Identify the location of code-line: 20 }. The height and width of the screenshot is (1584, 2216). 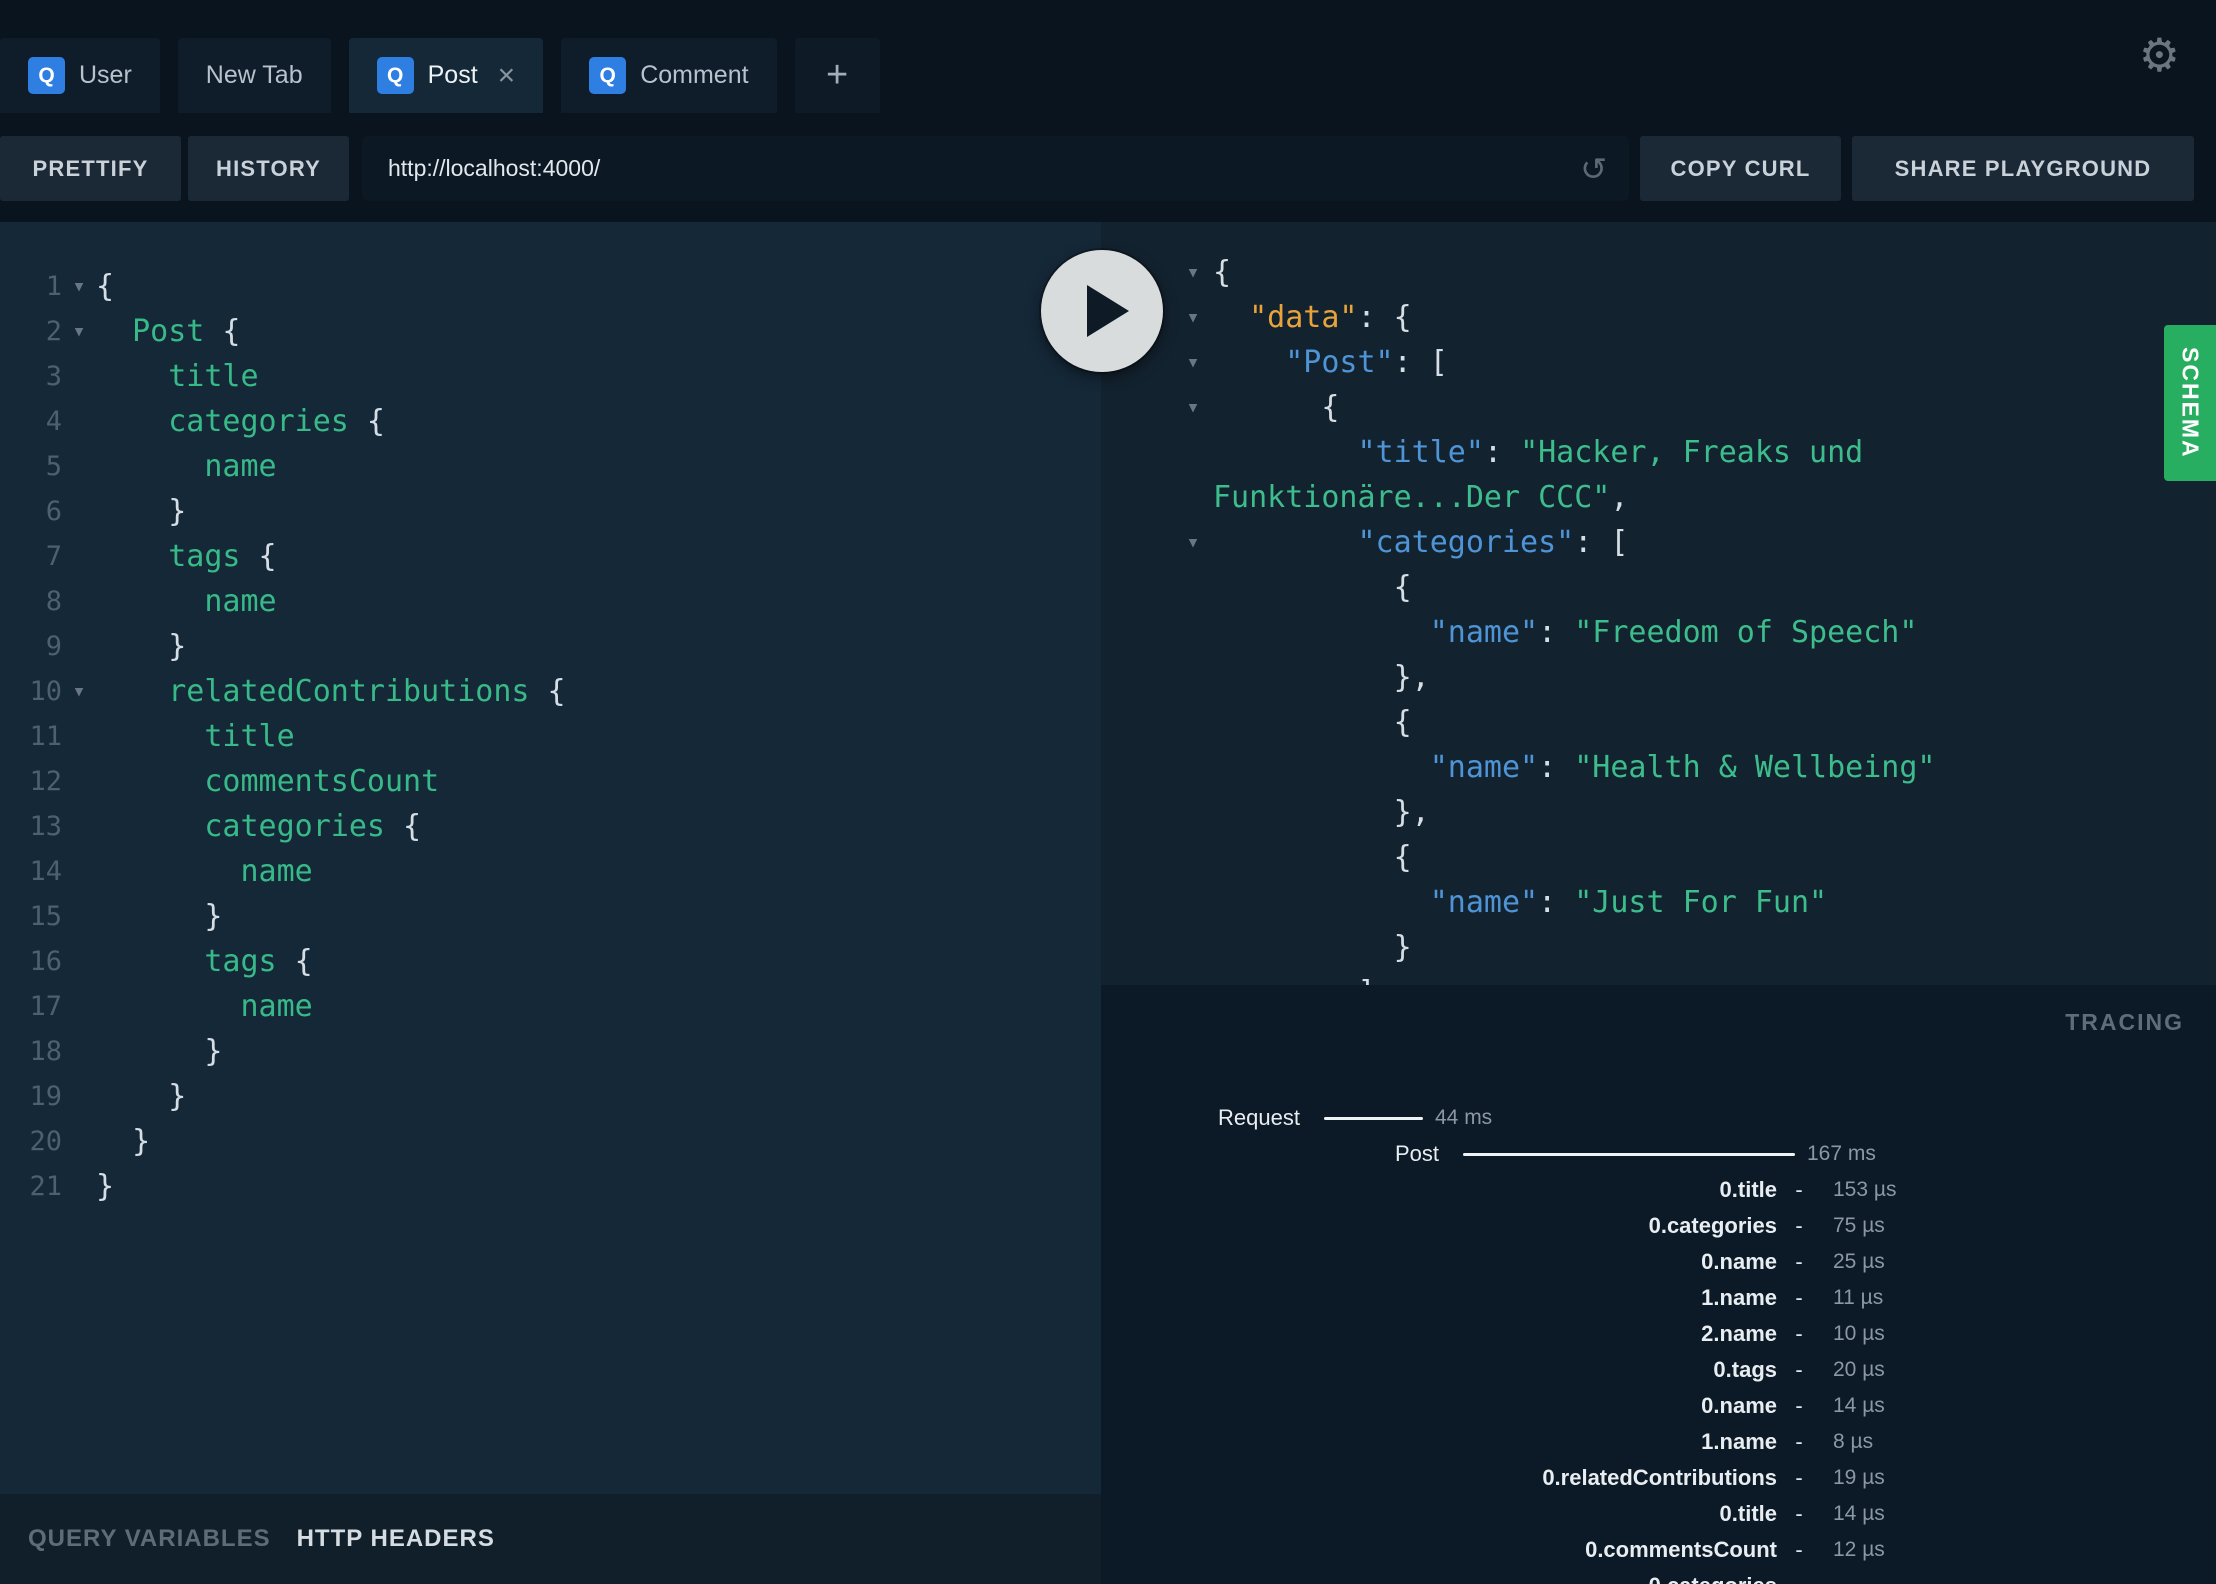
(550, 1141).